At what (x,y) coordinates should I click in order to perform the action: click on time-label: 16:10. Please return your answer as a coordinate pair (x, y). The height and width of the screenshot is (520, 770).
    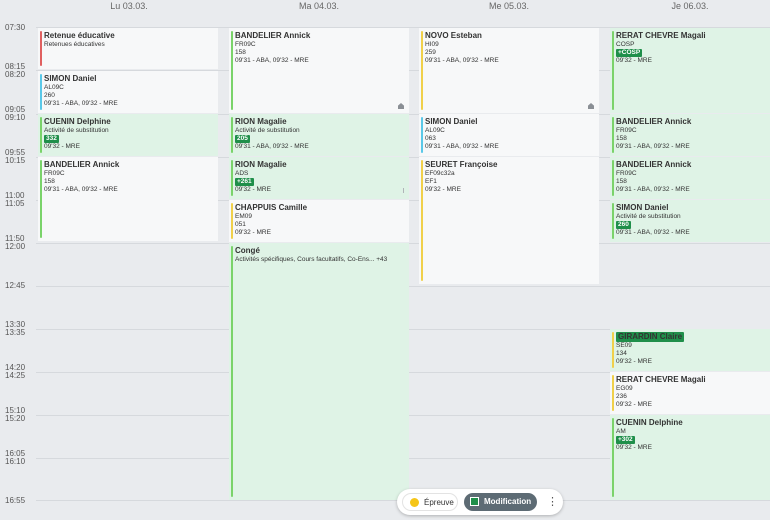
    Looking at the image, I should click on (15, 461).